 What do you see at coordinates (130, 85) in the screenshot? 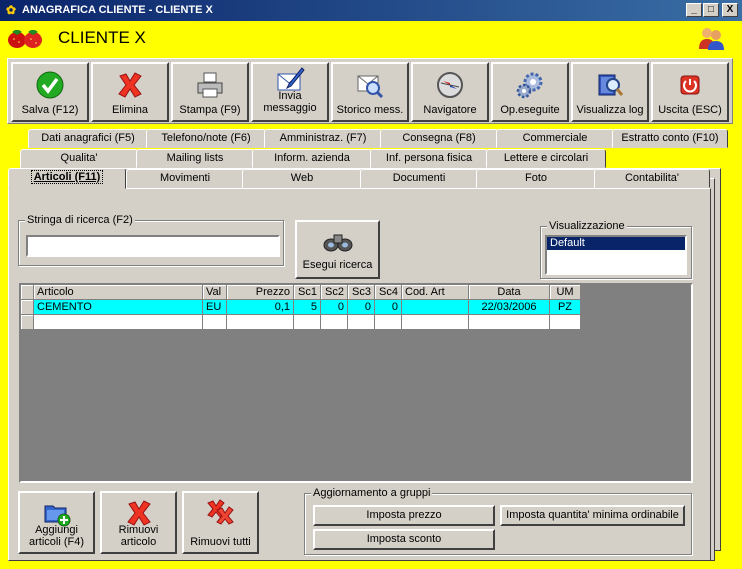
I see `delete-x-icon` at bounding box center [130, 85].